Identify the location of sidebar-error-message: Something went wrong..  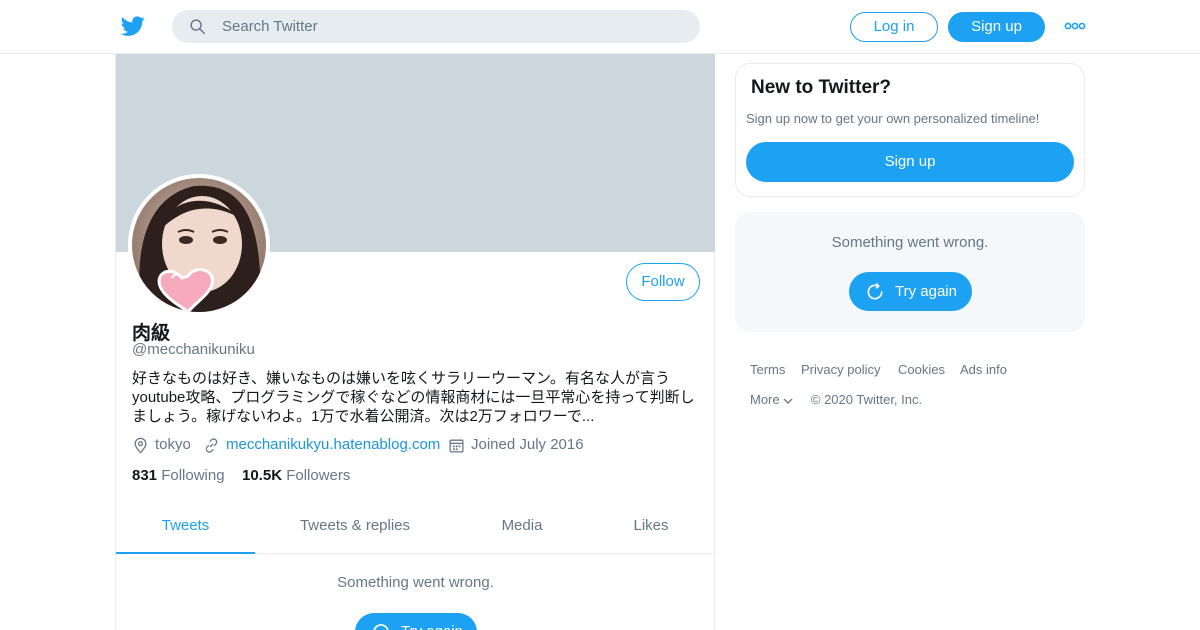
(910, 242).